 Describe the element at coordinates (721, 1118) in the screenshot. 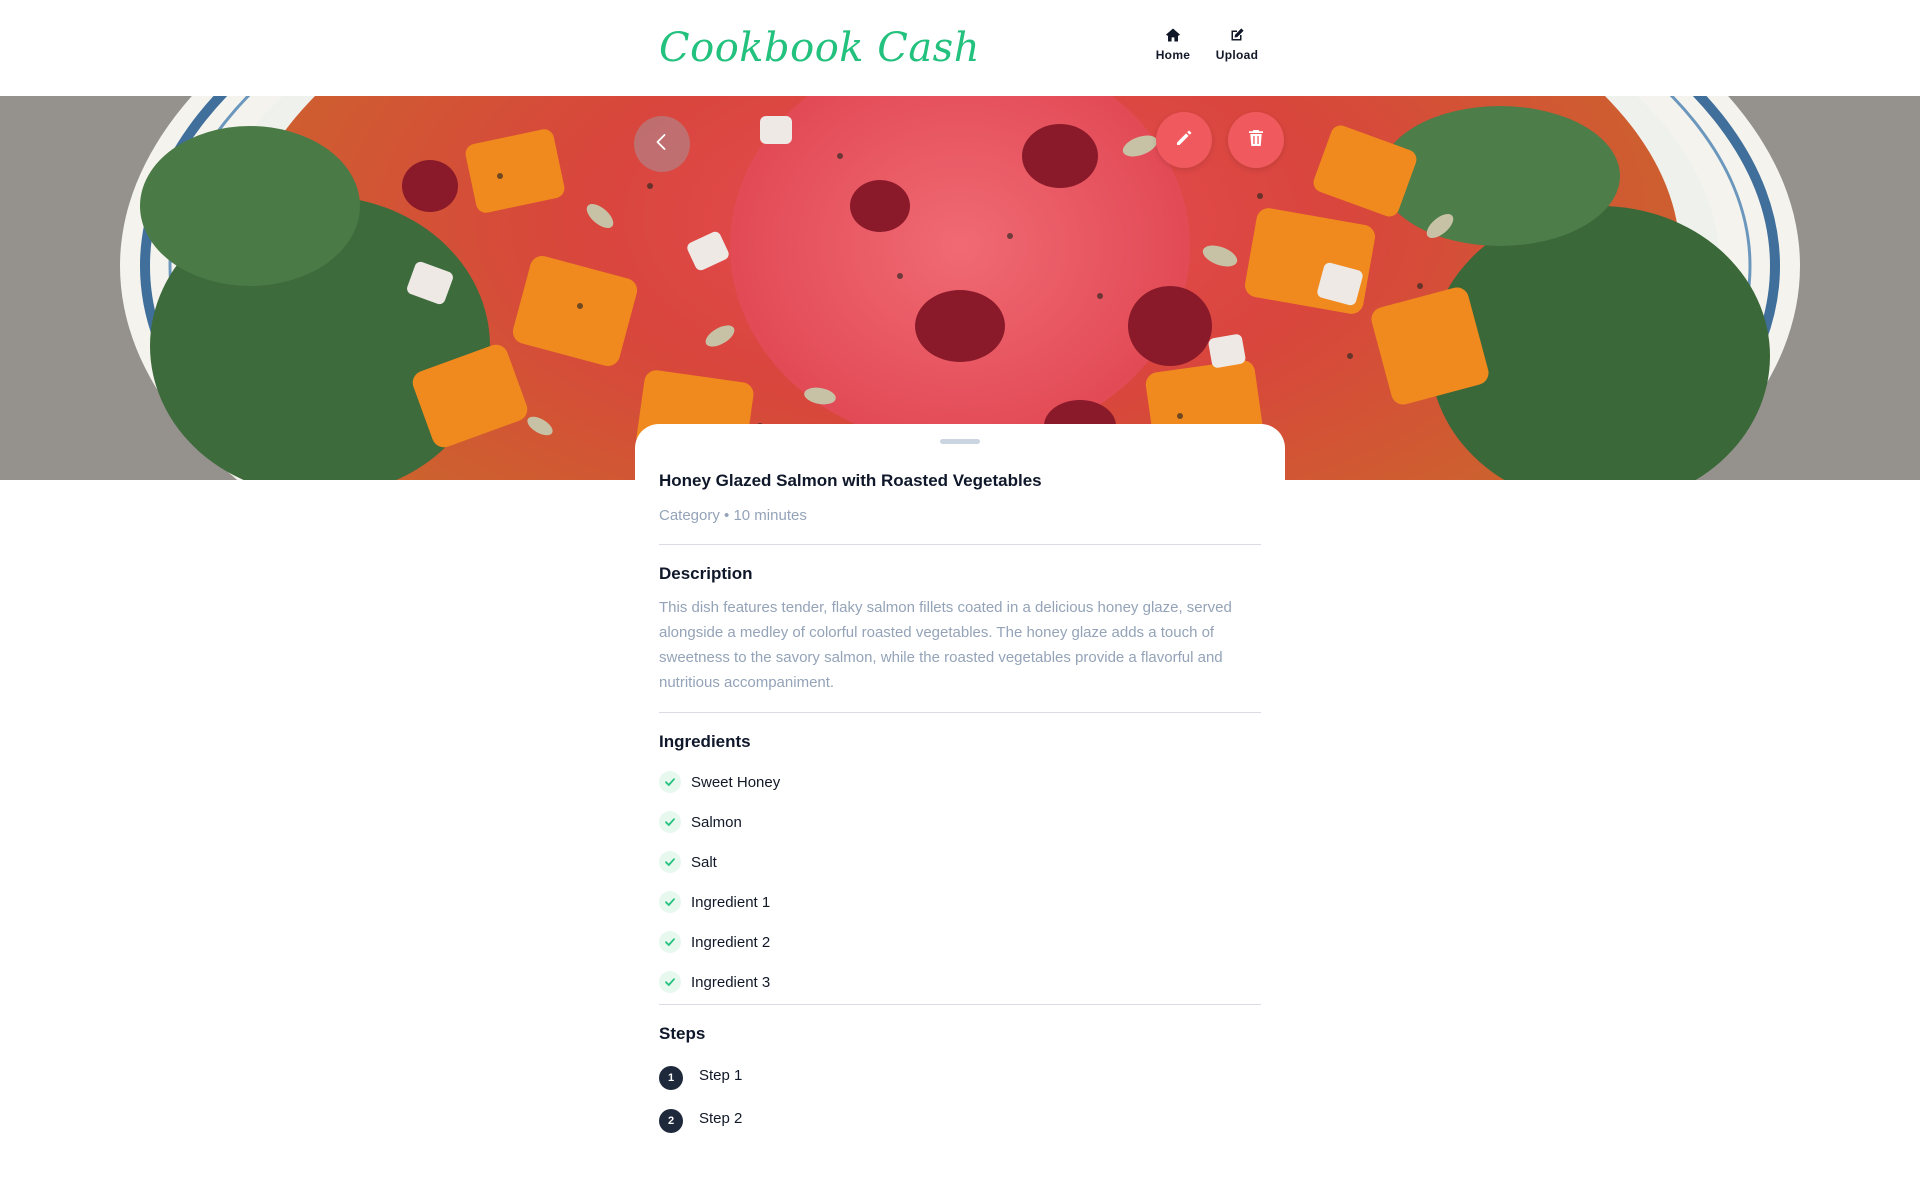

I see `step-text: Step 2` at that location.